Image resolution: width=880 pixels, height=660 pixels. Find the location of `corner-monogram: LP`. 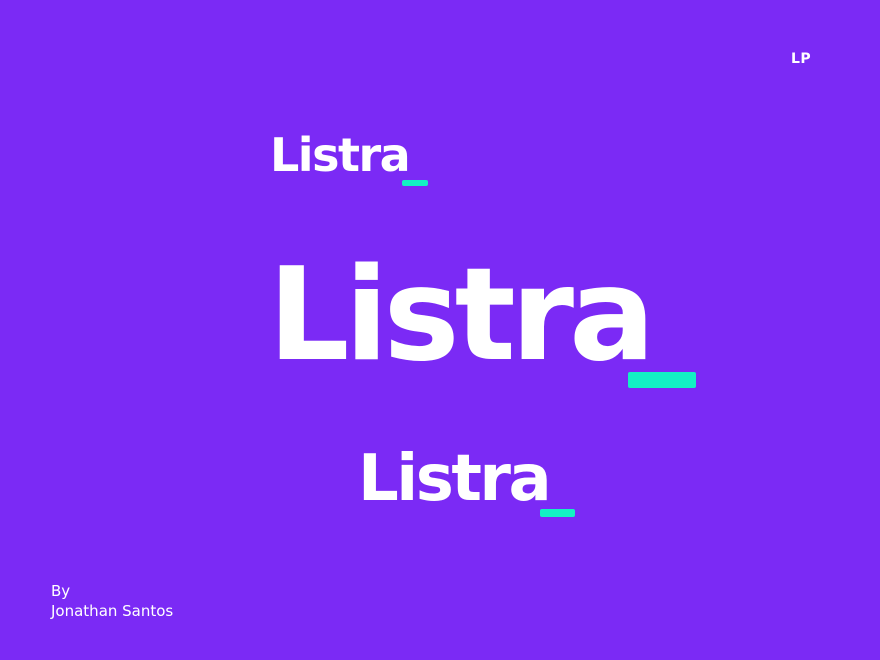

corner-monogram: LP is located at coordinates (801, 59).